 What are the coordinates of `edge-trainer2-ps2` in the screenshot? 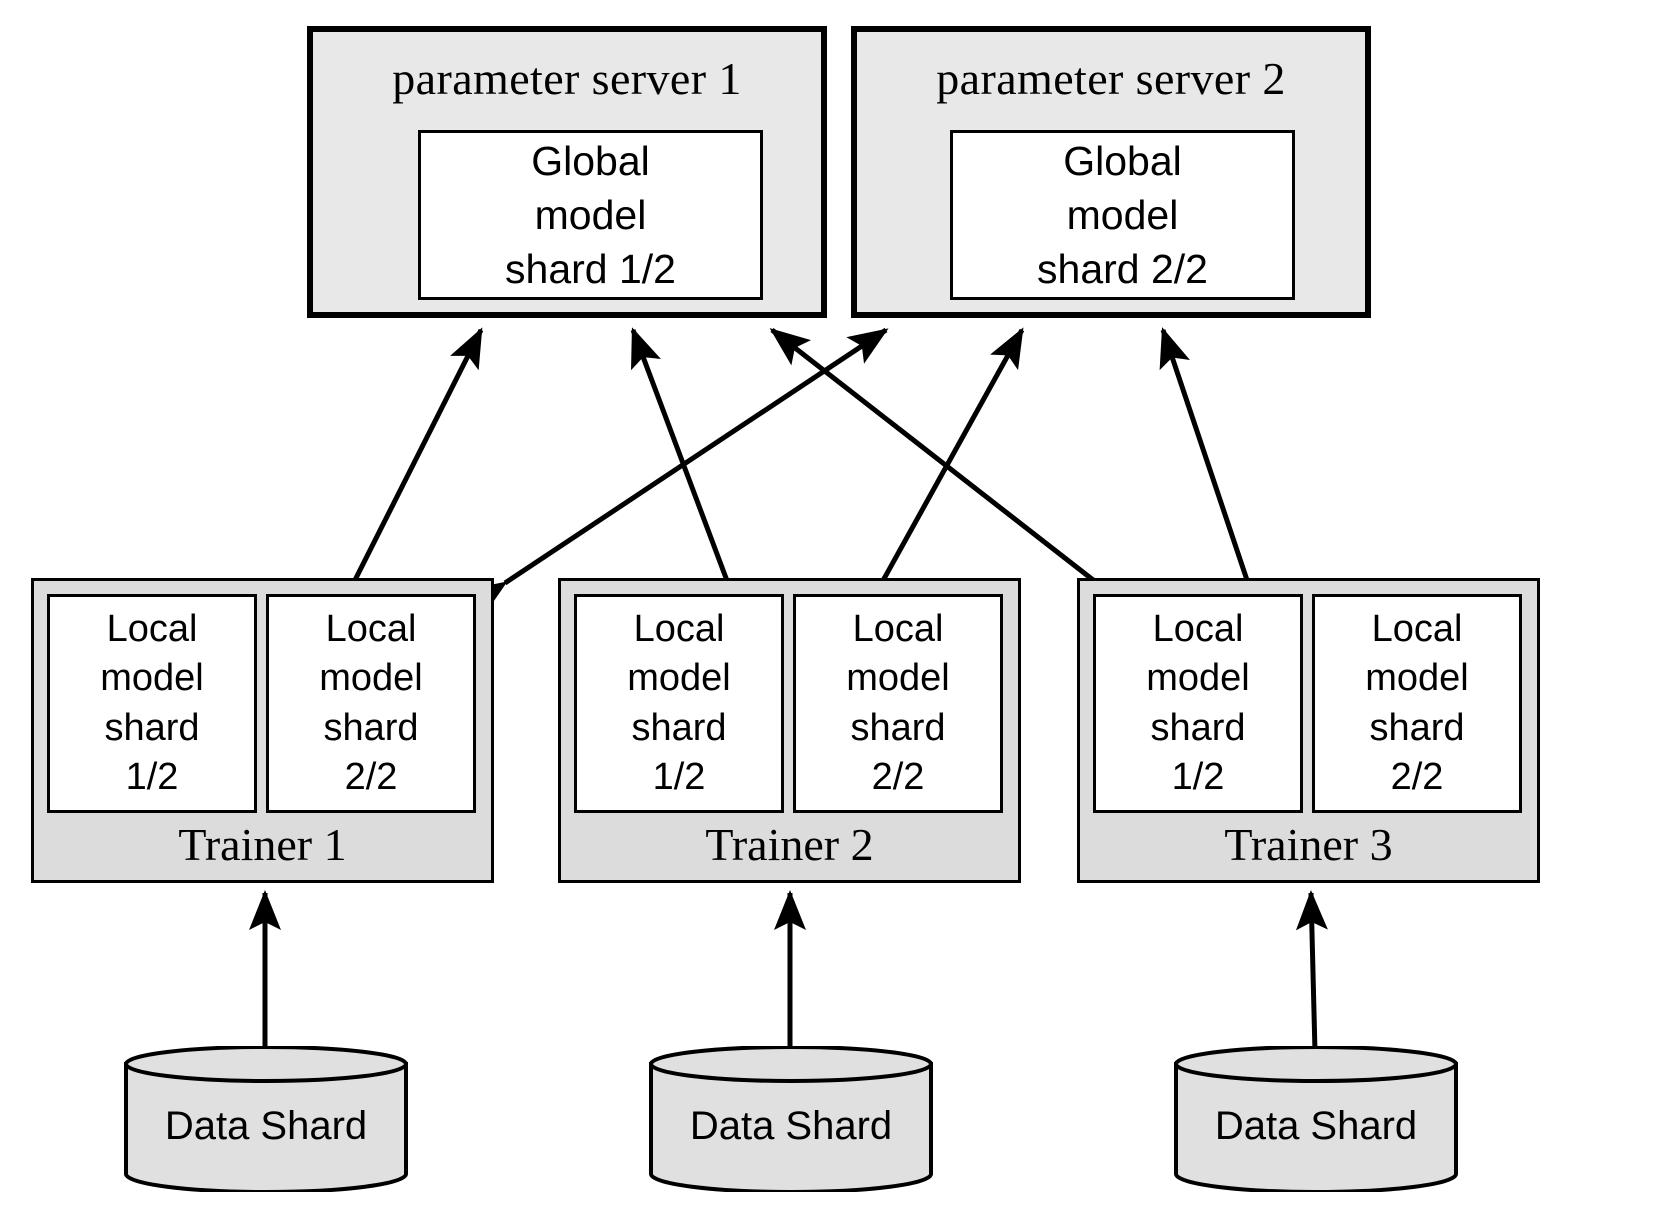 It's located at (936, 477).